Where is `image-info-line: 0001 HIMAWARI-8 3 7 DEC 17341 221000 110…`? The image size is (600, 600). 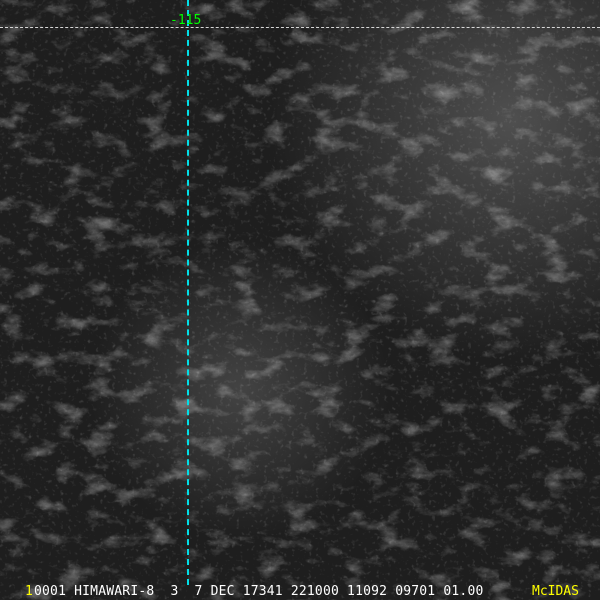
image-info-line: 0001 HIMAWARI-8 3 7 DEC 17341 221000 110… is located at coordinates (259, 591).